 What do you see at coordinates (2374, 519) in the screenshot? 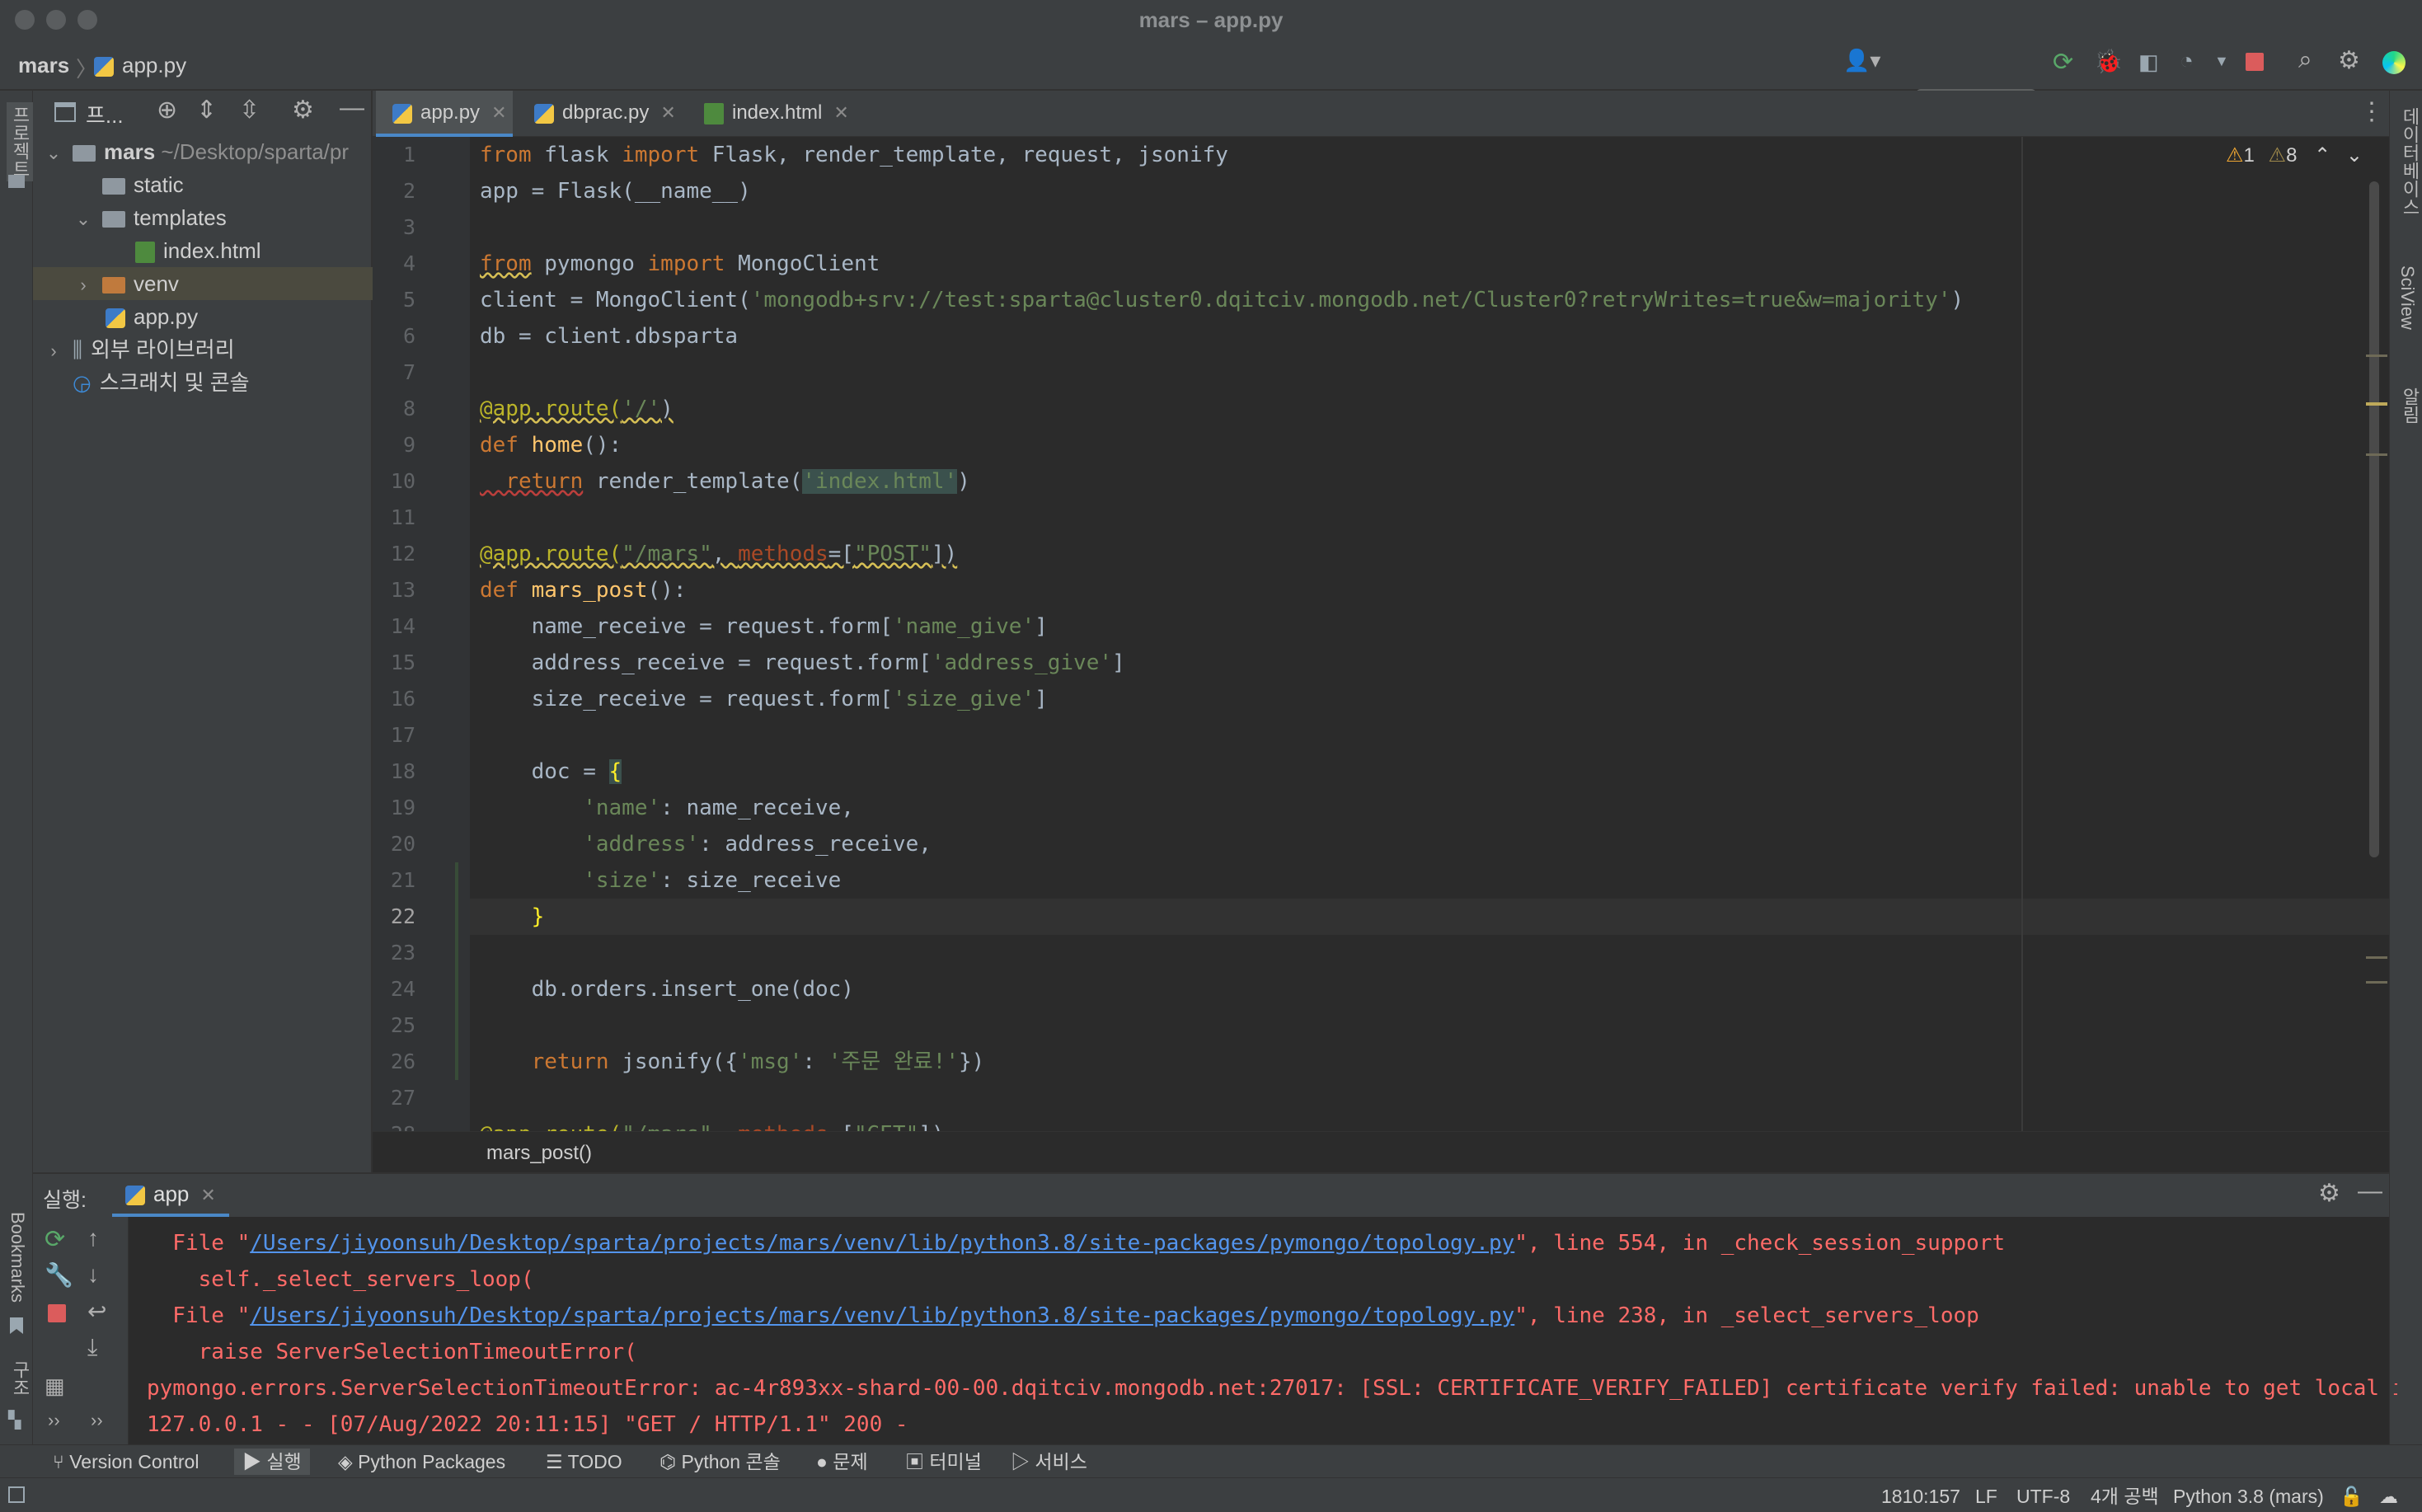
I see `editor-scrollbar` at bounding box center [2374, 519].